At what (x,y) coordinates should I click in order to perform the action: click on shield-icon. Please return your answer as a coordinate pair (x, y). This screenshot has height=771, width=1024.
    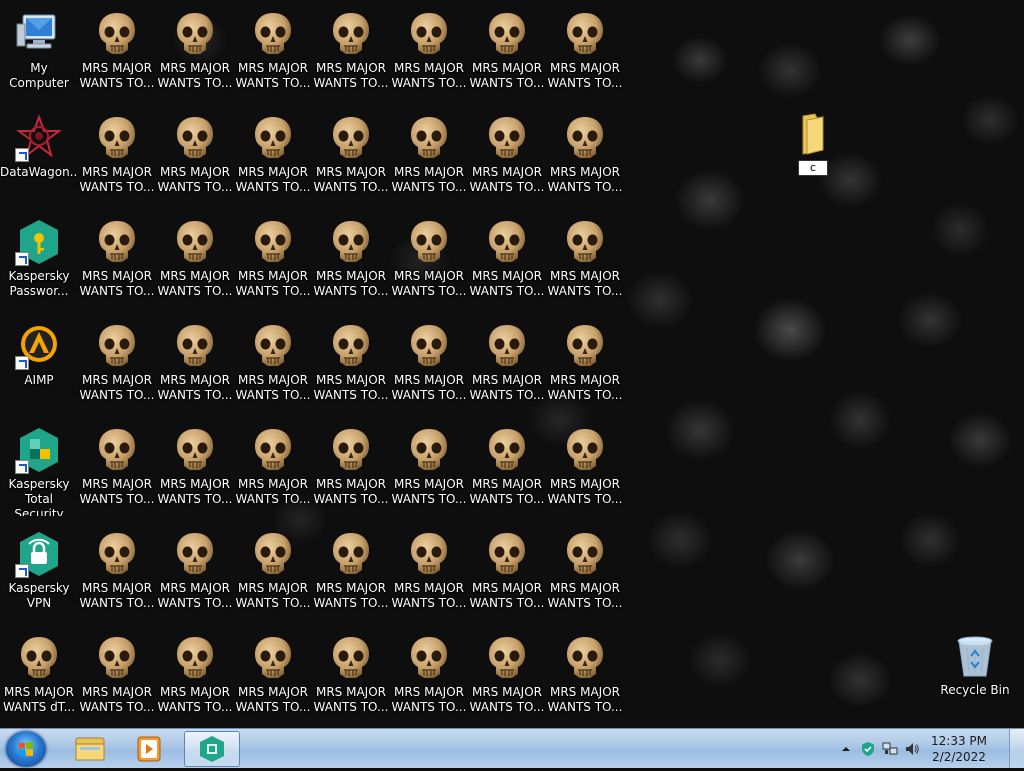
    Looking at the image, I should click on (868, 749).